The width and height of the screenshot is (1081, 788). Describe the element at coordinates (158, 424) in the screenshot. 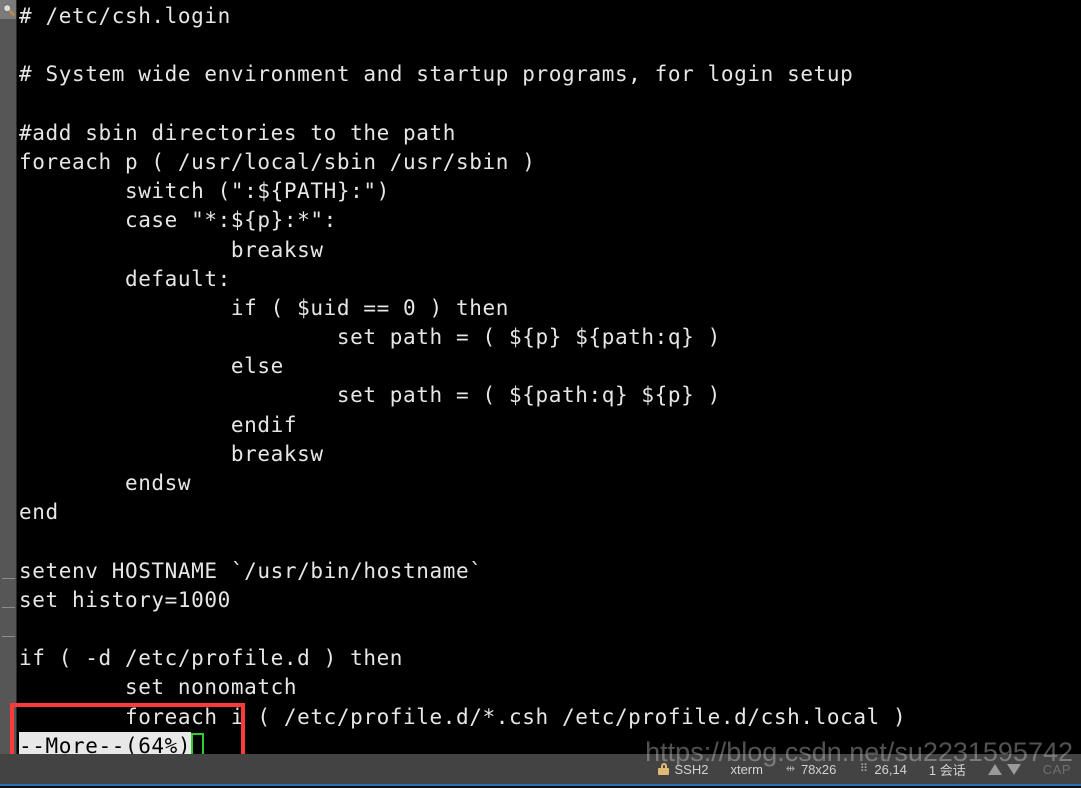

I see `terminal-line: endif` at that location.